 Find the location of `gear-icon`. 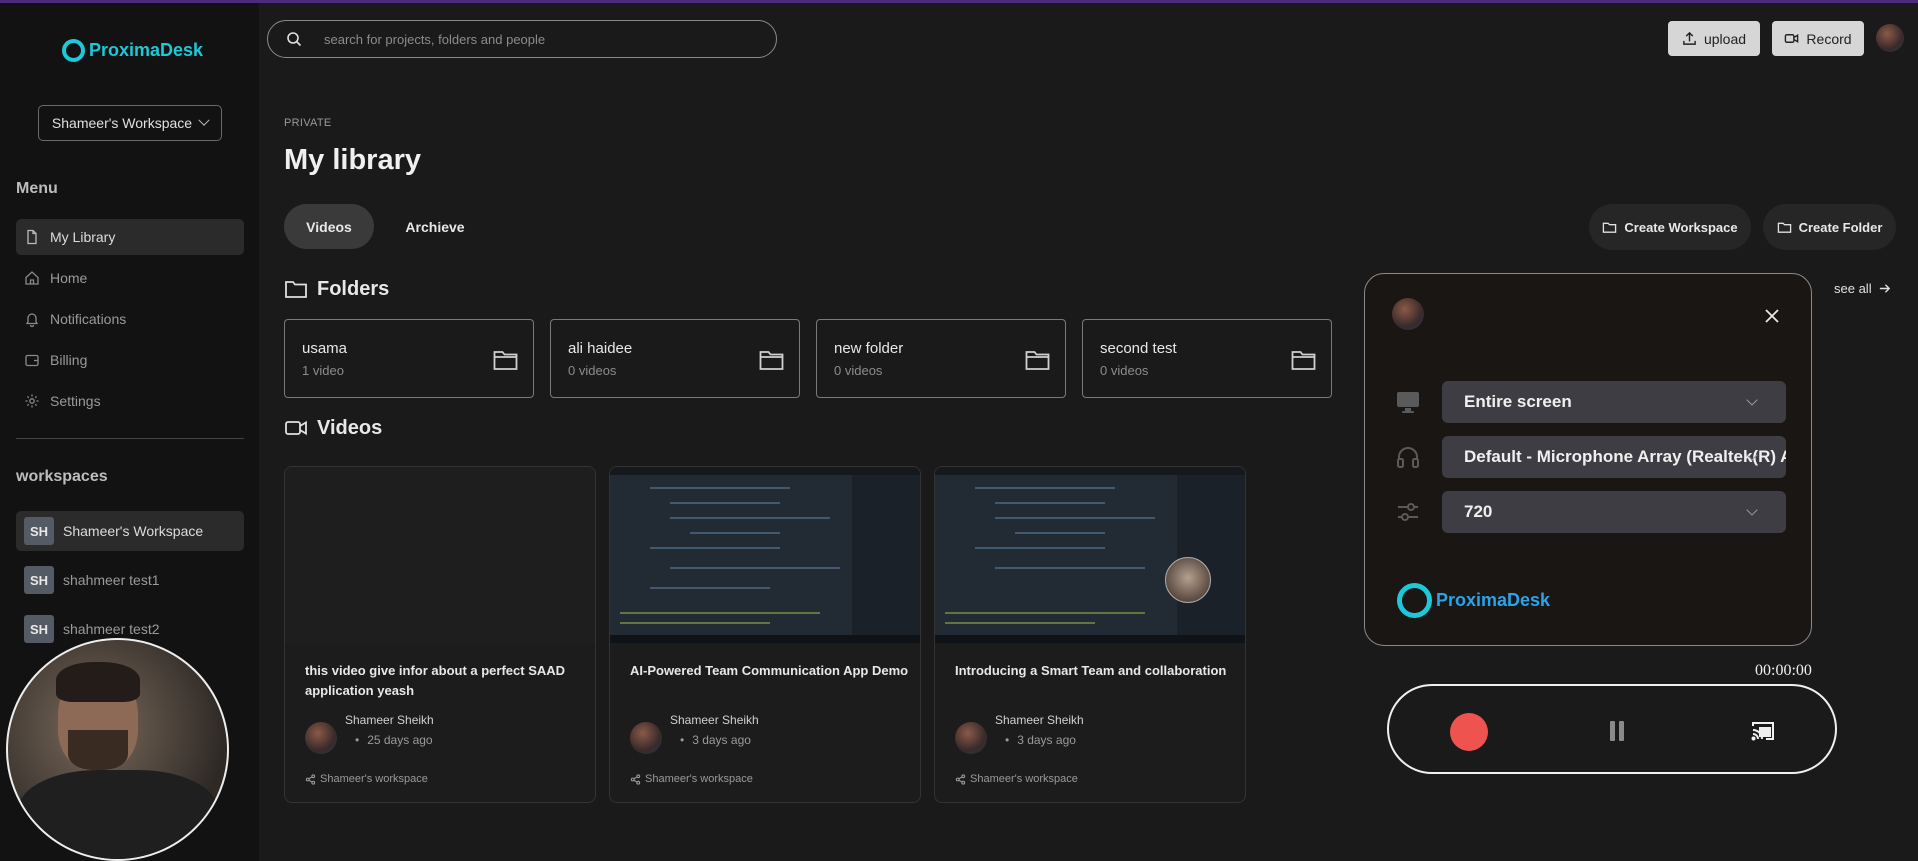

gear-icon is located at coordinates (32, 401).